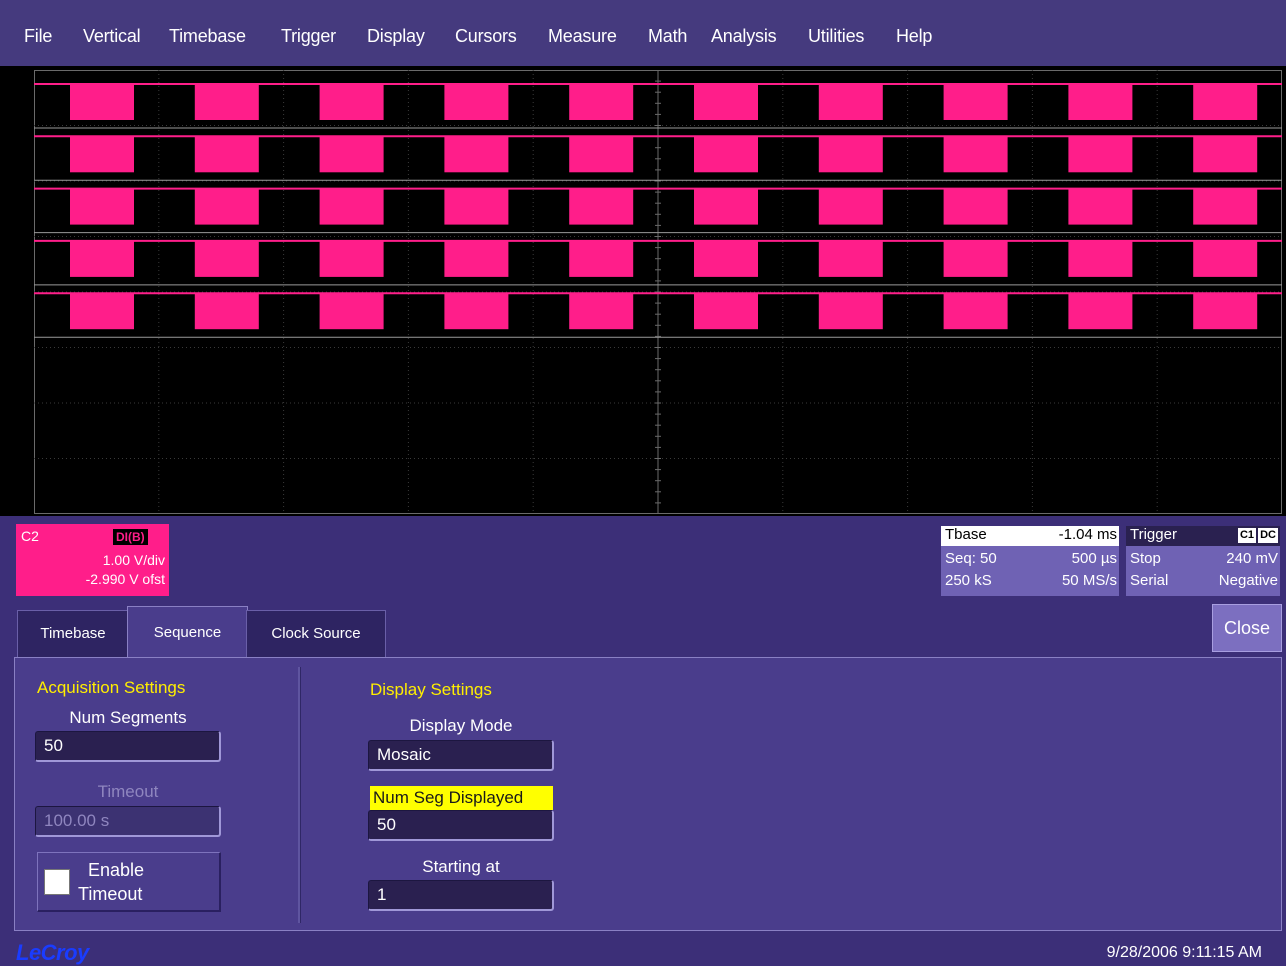 Image resolution: width=1286 pixels, height=966 pixels. Describe the element at coordinates (1184, 952) in the screenshot. I see `status-datetime: 9/28/2006 9:11:15 AM` at that location.